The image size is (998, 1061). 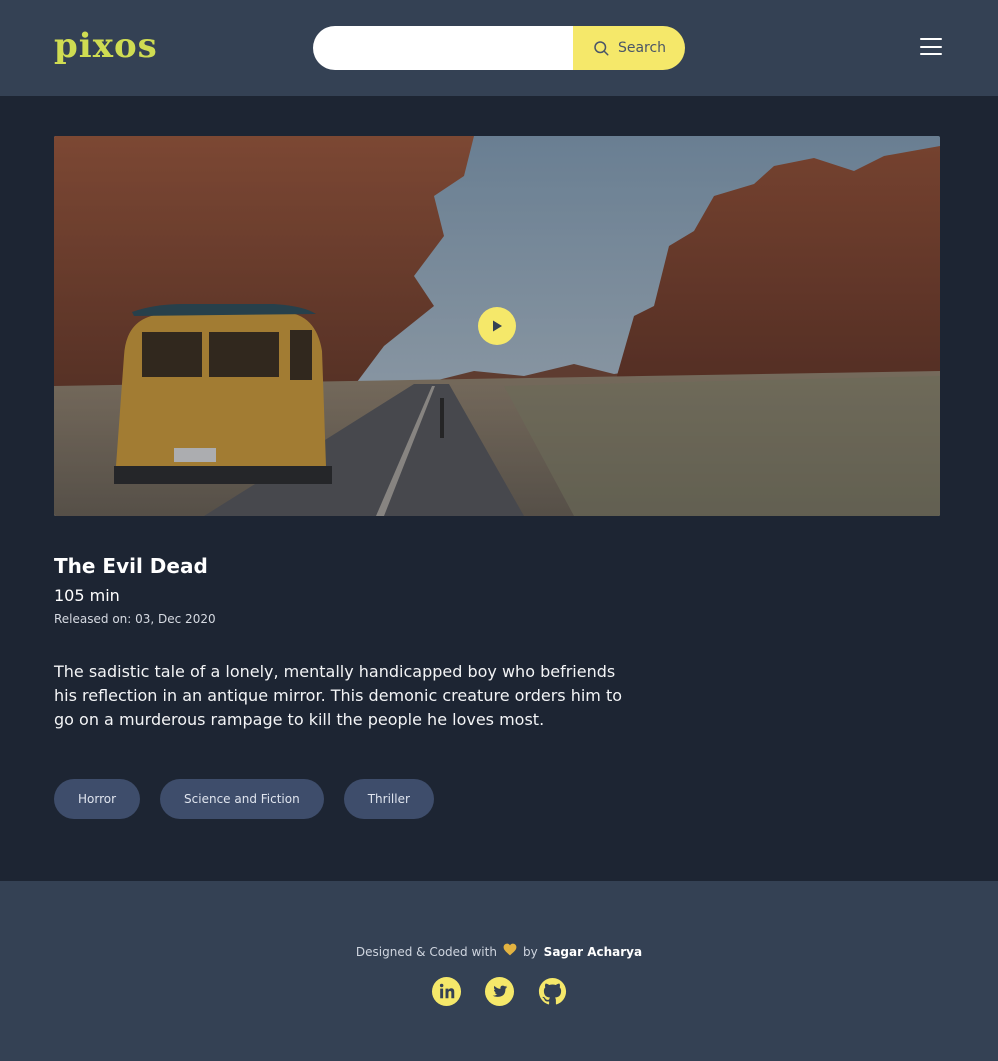 I want to click on movie-title: The Evil Dead, so click(x=131, y=566).